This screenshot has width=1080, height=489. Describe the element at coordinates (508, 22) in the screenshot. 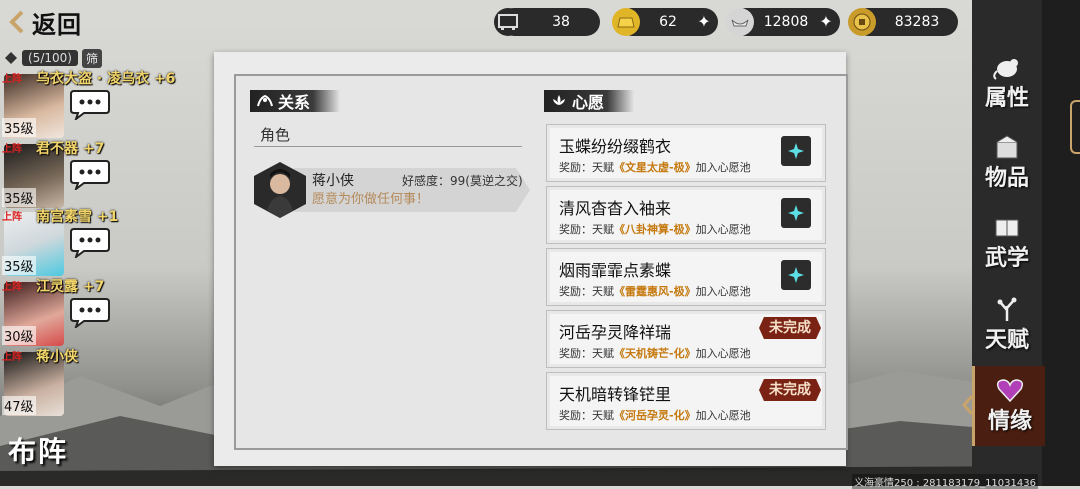

I see `frame-icon` at that location.